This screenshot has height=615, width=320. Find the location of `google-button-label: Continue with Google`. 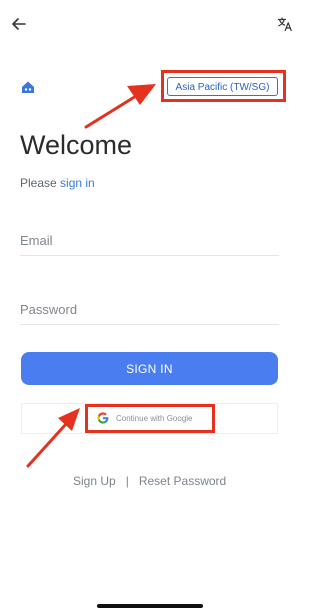

google-button-label: Continue with Google is located at coordinates (154, 418).